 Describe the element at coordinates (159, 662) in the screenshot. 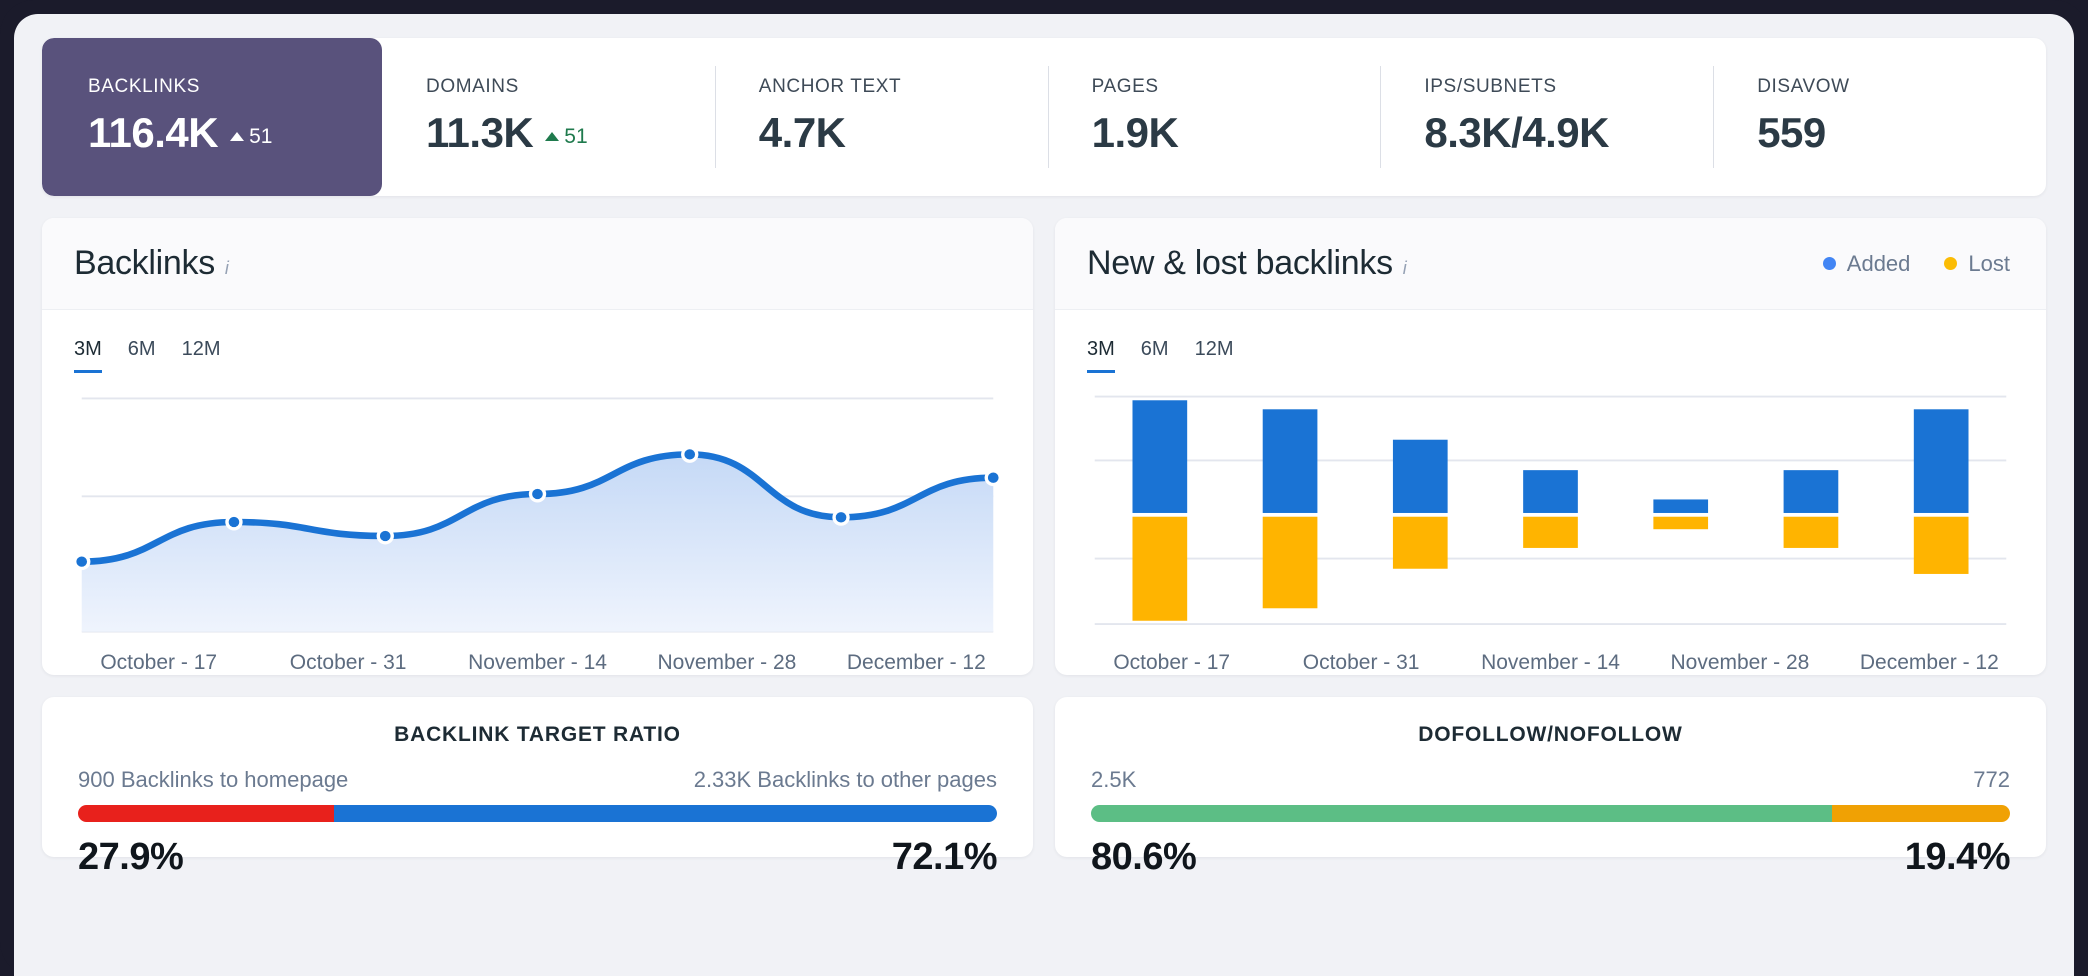

I see `backlinks-x-tick: October - 17` at that location.